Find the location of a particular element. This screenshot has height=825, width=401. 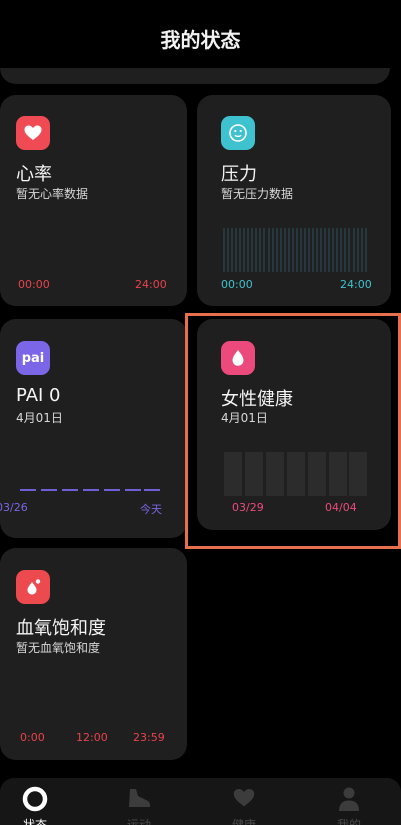

tab-status: 状态 is located at coordinates (42, 801).